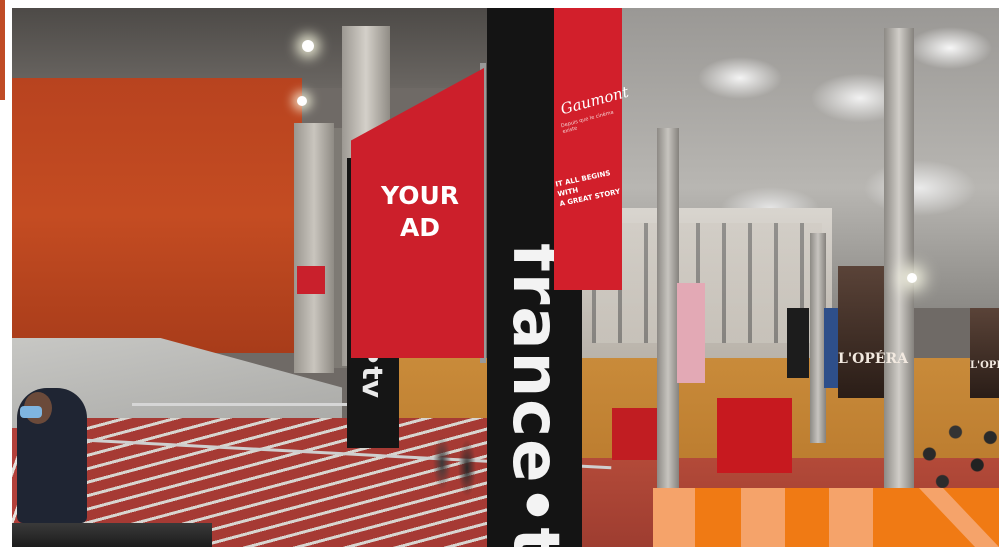 Image resolution: width=999 pixels, height=547 pixels. Describe the element at coordinates (955, 443) in the screenshot. I see `crowd` at that location.